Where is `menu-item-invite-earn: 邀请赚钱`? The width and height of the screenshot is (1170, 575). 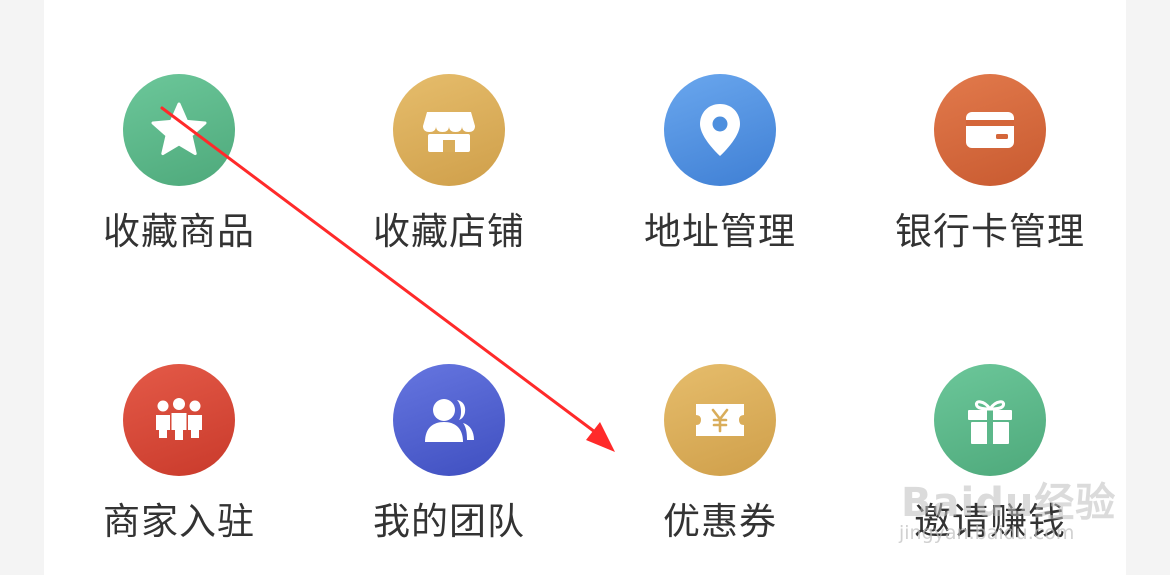 menu-item-invite-earn: 邀请赚钱 is located at coordinates (990, 464).